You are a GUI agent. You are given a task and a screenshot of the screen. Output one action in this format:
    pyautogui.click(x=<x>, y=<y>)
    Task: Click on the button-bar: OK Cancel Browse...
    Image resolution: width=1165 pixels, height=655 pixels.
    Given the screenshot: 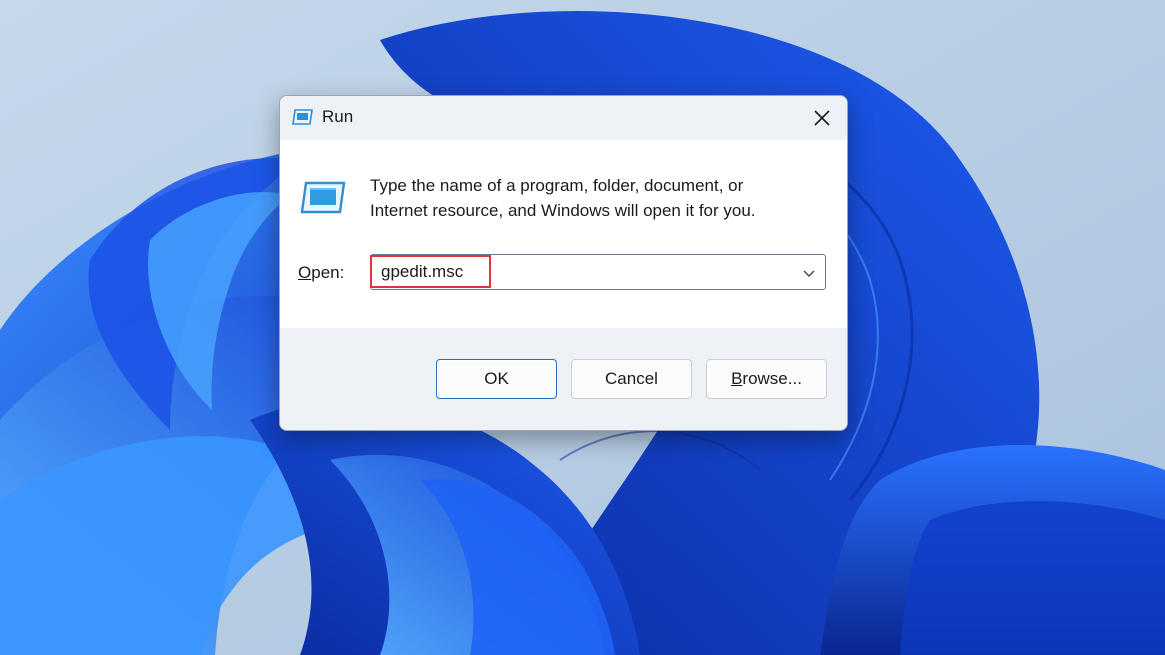 What is the action you would take?
    pyautogui.click(x=563, y=379)
    